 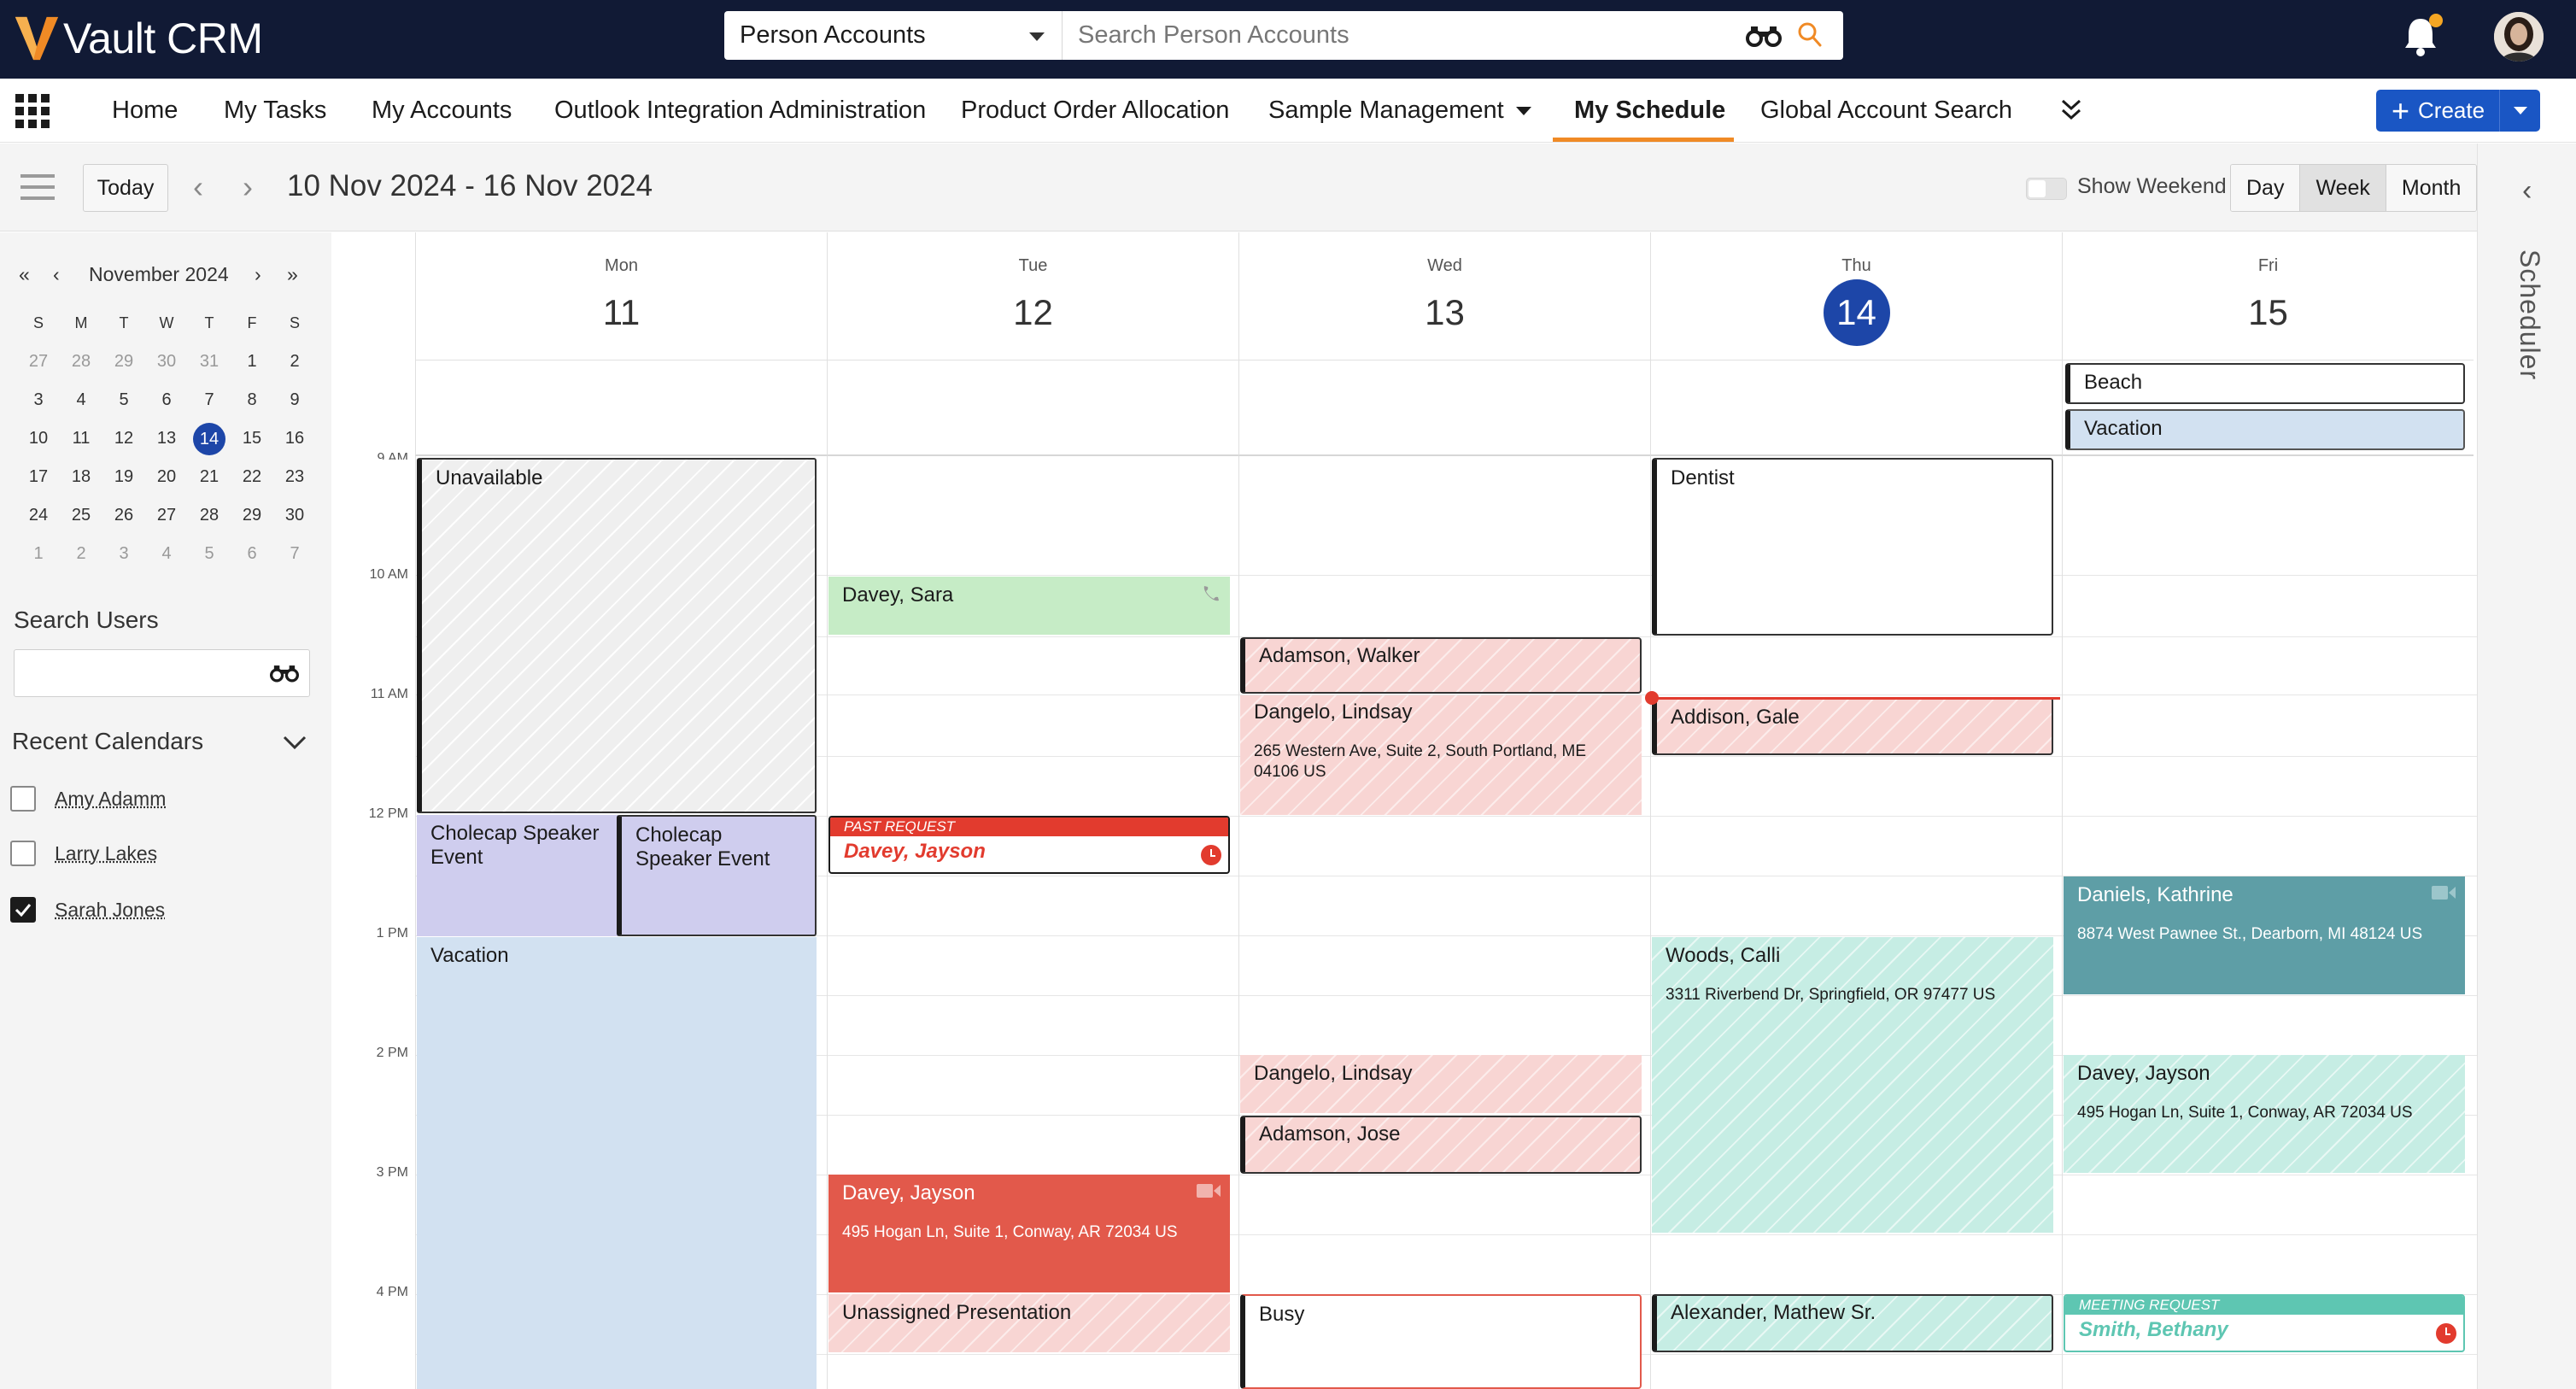 What do you see at coordinates (294, 438) in the screenshot?
I see `mini-calendar-day: 16` at bounding box center [294, 438].